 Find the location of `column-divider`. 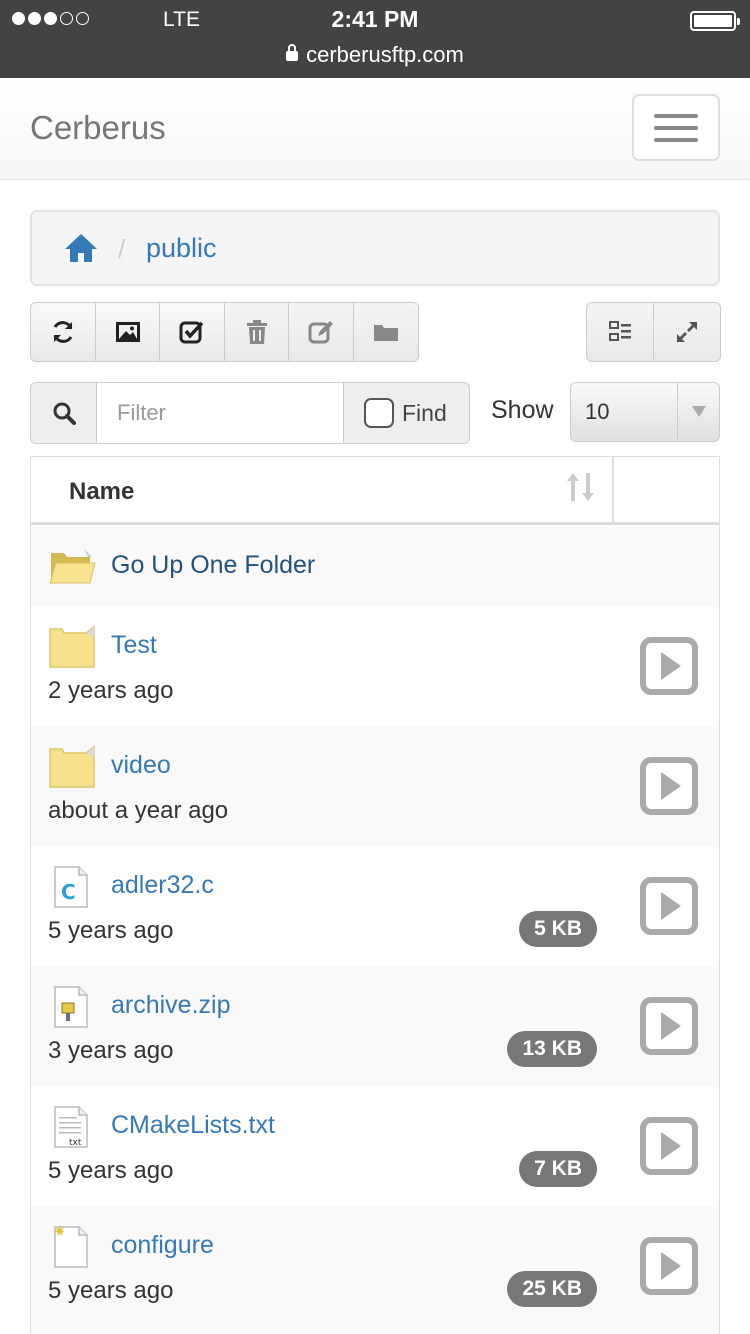

column-divider is located at coordinates (613, 491).